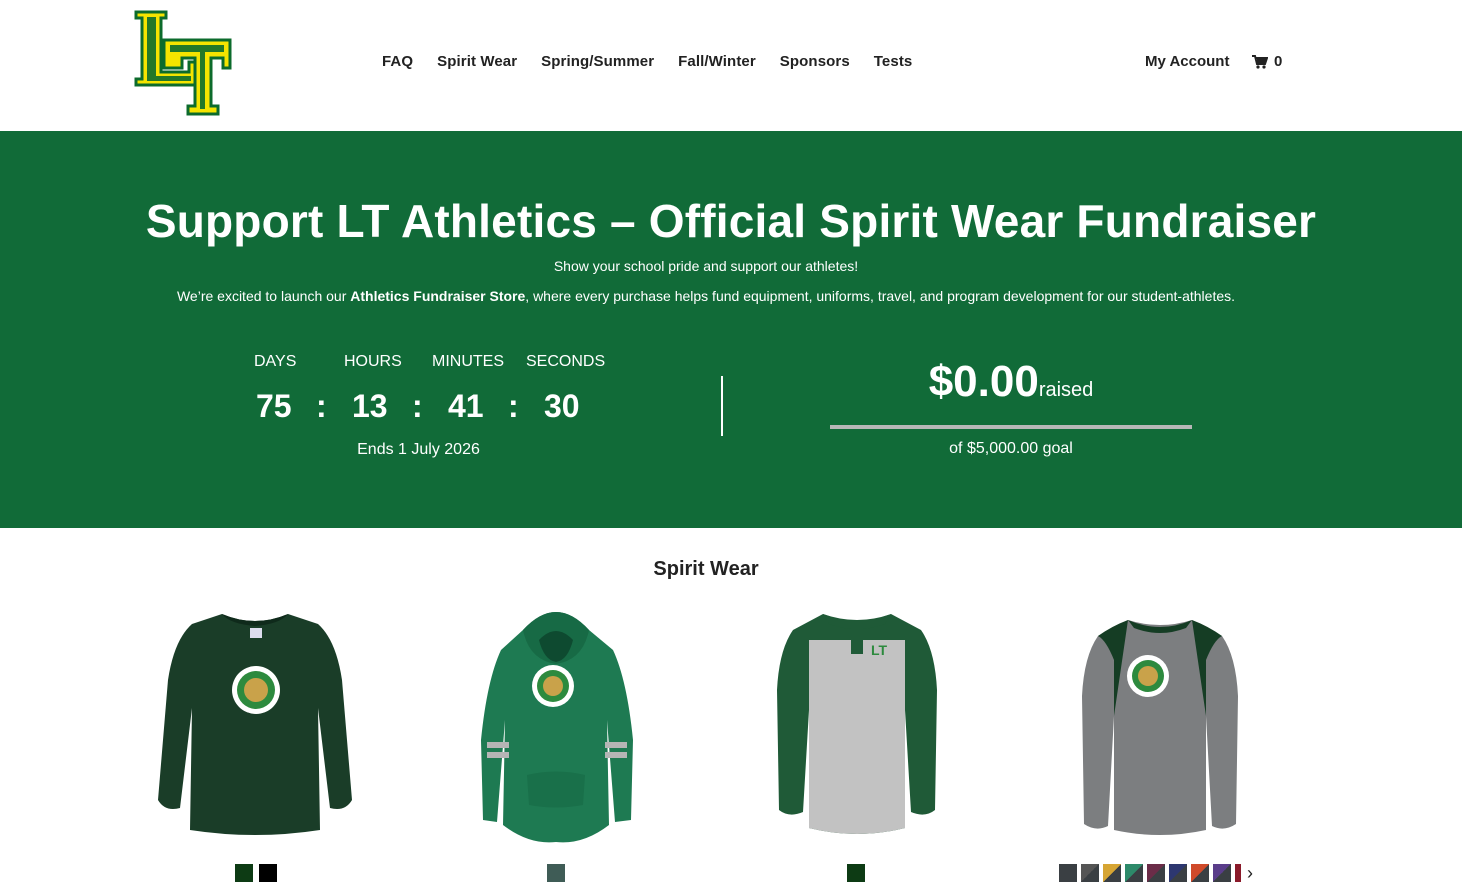 This screenshot has width=1462, height=883. What do you see at coordinates (717, 61) in the screenshot?
I see `nav-fall-winter: Fall/Winter` at bounding box center [717, 61].